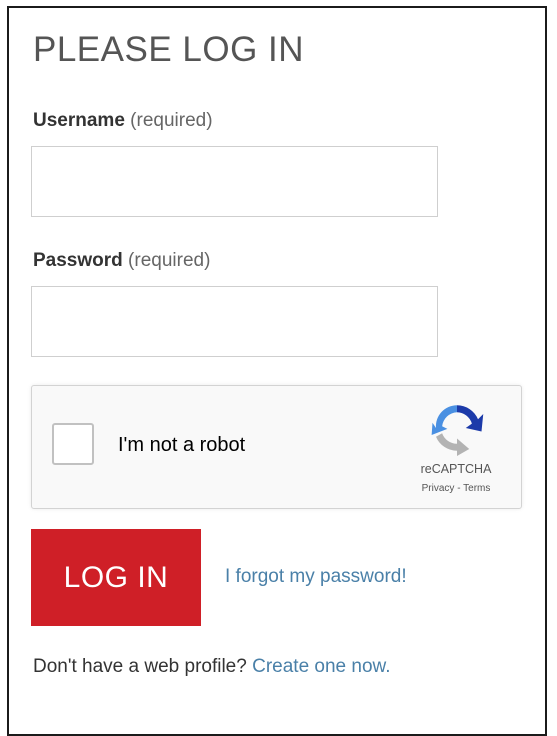  Describe the element at coordinates (79, 120) in the screenshot. I see `username-label-text: Username` at that location.